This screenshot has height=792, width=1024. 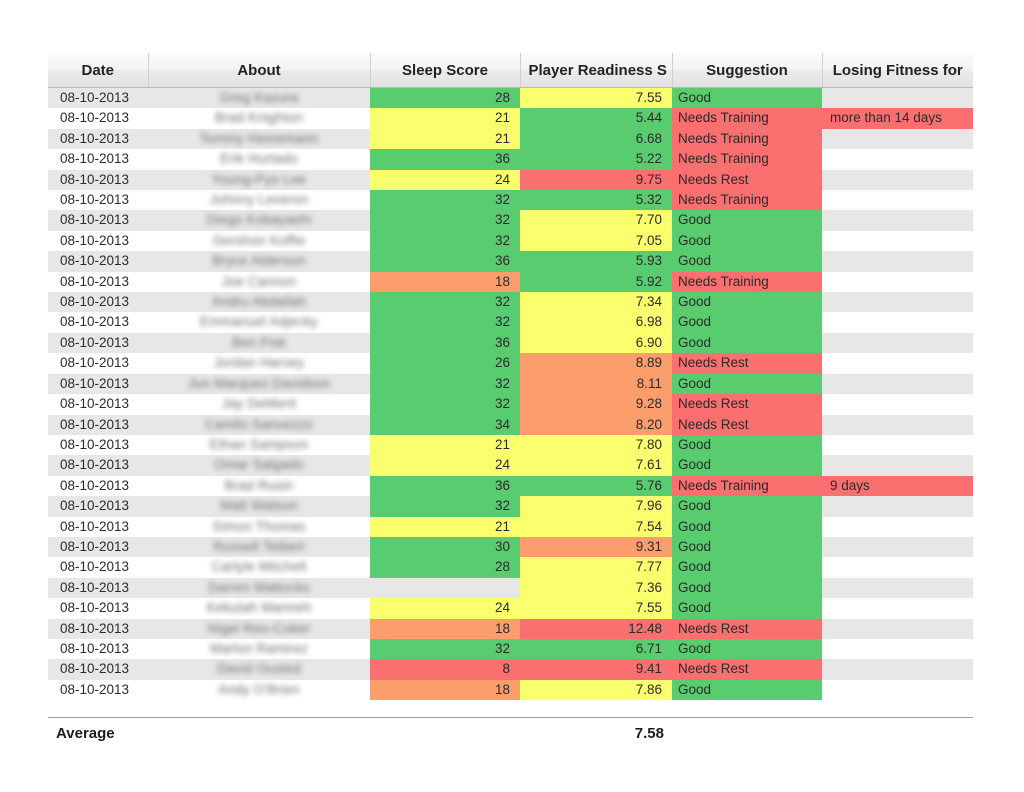 I want to click on cell-player-readiness: 5.76, so click(x=596, y=486).